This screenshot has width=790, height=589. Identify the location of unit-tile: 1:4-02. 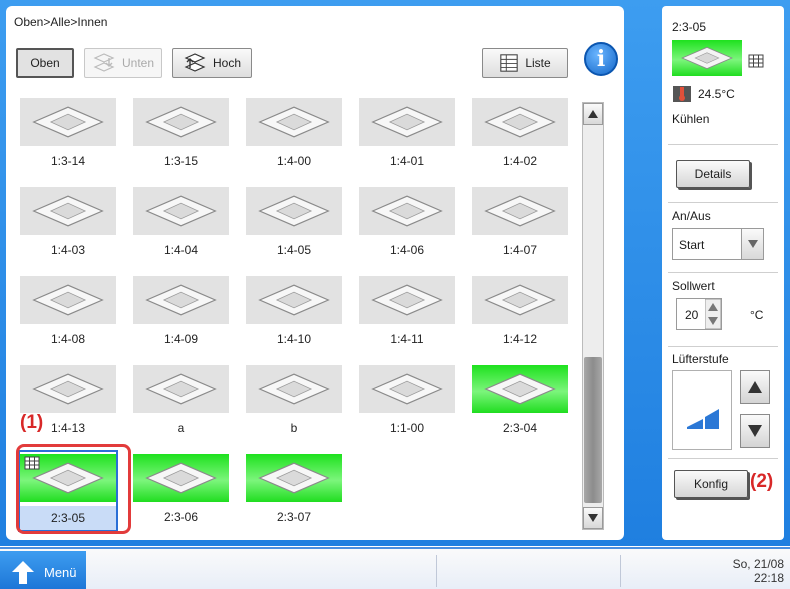
(520, 135).